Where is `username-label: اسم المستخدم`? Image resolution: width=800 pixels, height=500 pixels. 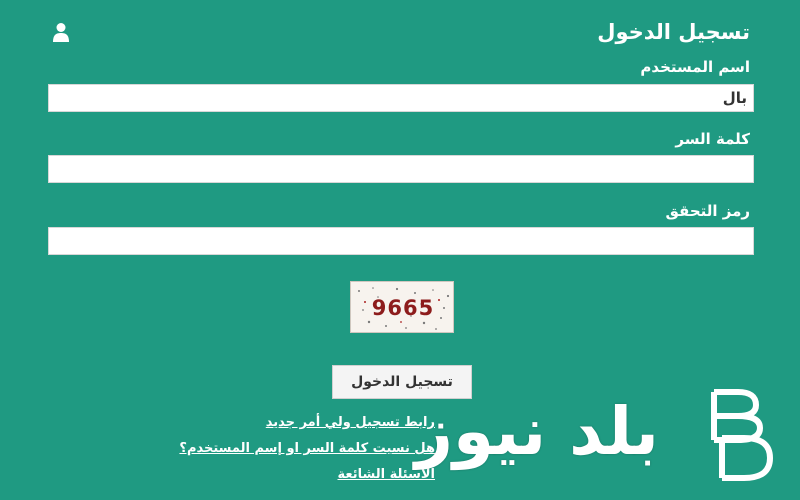
username-label: اسم المستخدم is located at coordinates (695, 67).